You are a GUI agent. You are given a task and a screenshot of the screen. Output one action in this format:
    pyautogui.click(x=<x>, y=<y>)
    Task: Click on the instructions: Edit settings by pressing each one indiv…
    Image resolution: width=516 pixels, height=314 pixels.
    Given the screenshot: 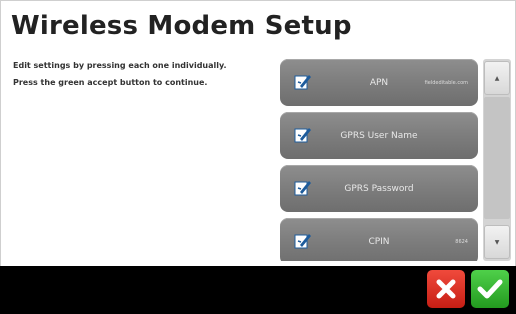 What is the action you would take?
    pyautogui.click(x=128, y=78)
    